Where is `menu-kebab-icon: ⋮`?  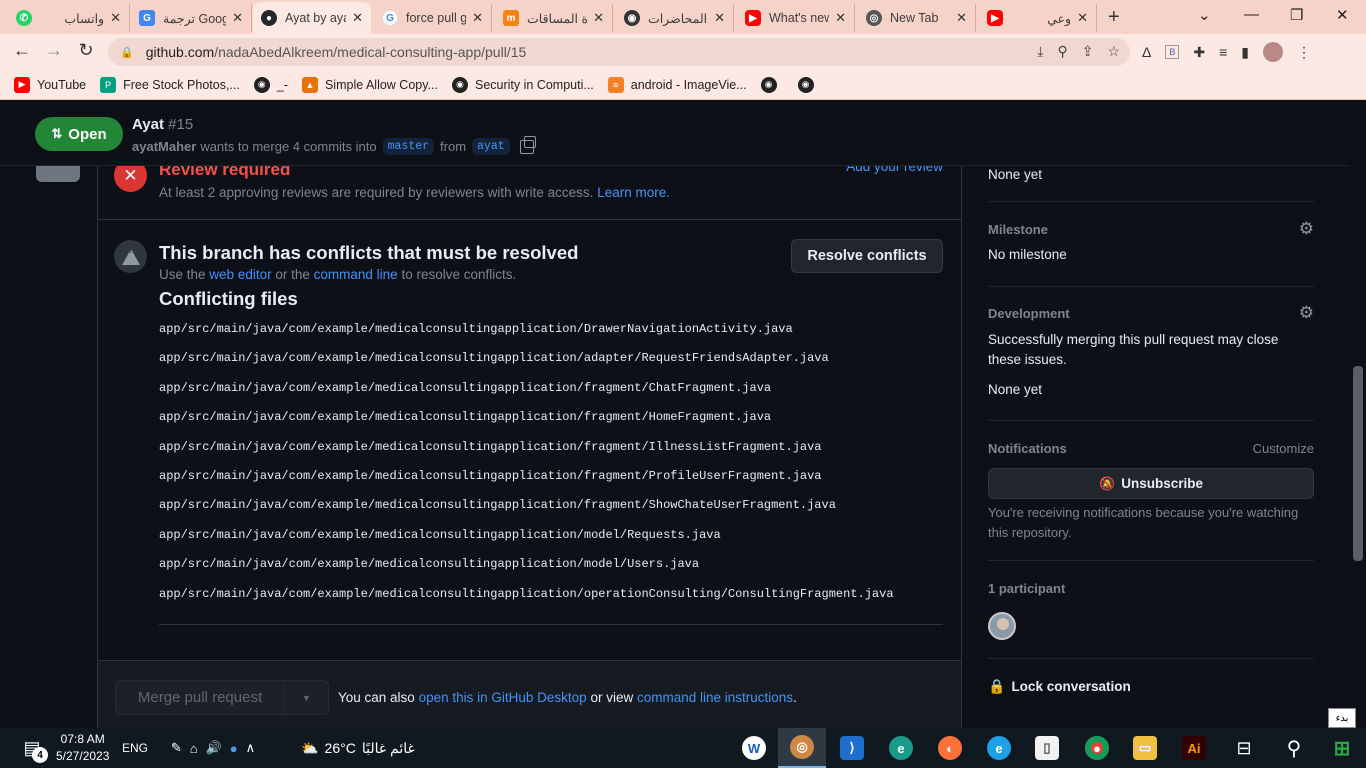
menu-kebab-icon: ⋮ is located at coordinates (1304, 52).